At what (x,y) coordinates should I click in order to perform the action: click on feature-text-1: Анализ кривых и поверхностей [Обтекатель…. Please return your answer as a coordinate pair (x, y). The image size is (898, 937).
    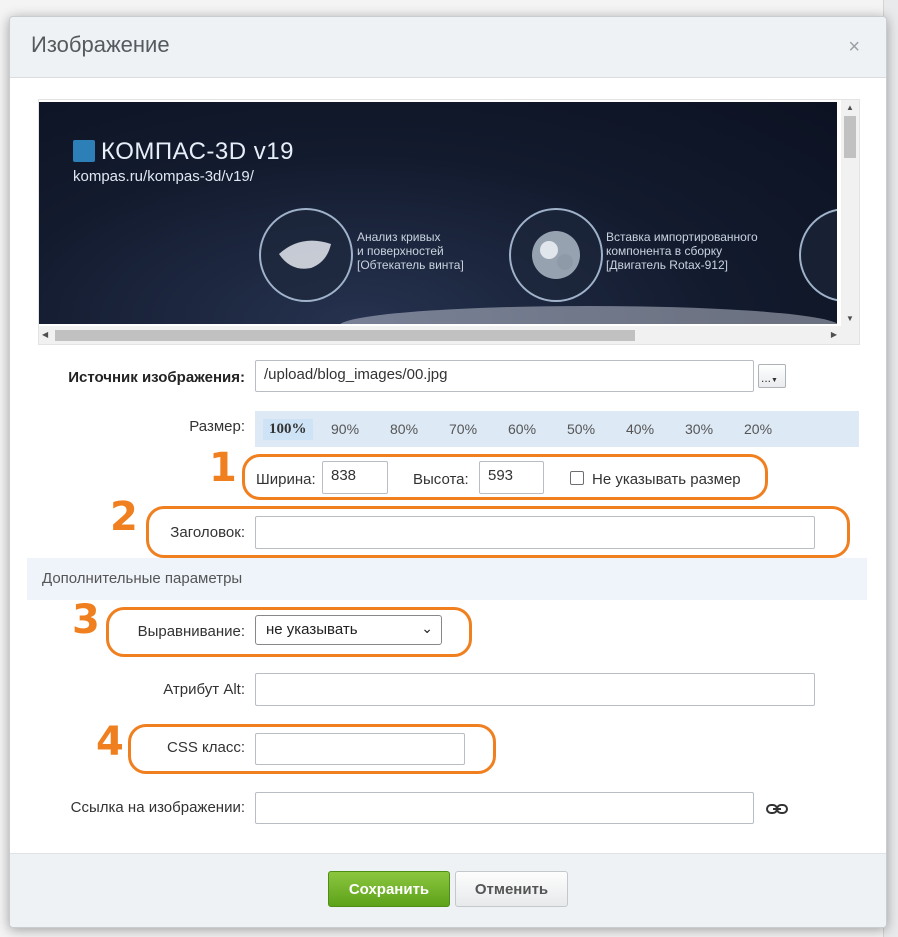
    Looking at the image, I should click on (410, 251).